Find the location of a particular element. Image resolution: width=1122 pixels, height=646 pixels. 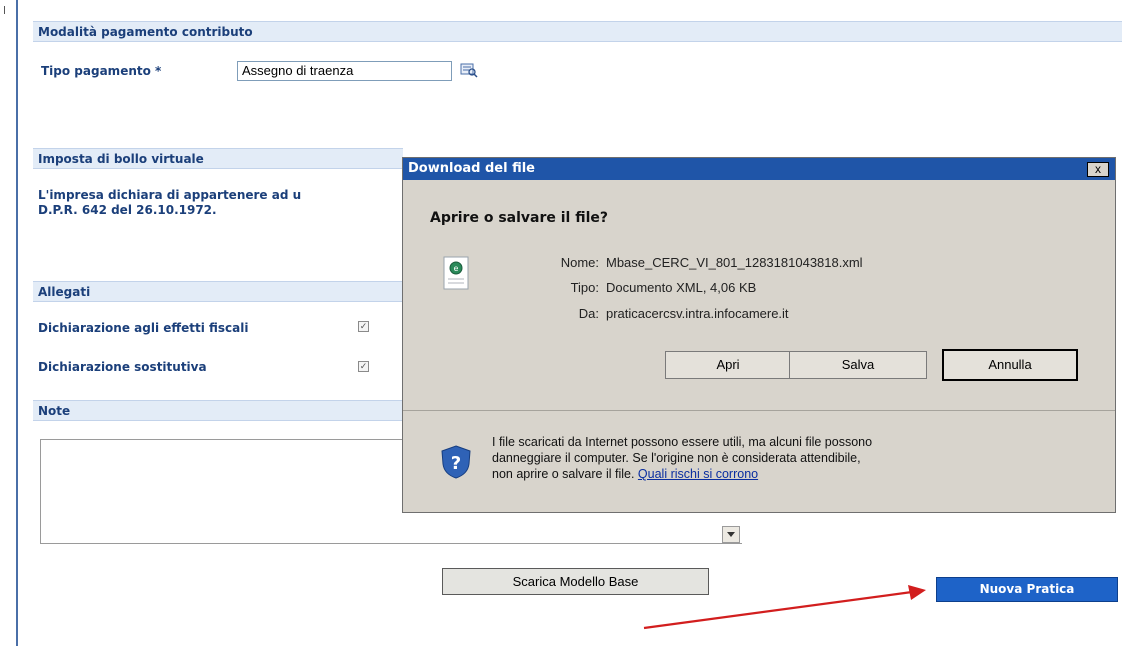

bollo-text-line1: L'impresa dichiara di appartenere ad u is located at coordinates (170, 195).